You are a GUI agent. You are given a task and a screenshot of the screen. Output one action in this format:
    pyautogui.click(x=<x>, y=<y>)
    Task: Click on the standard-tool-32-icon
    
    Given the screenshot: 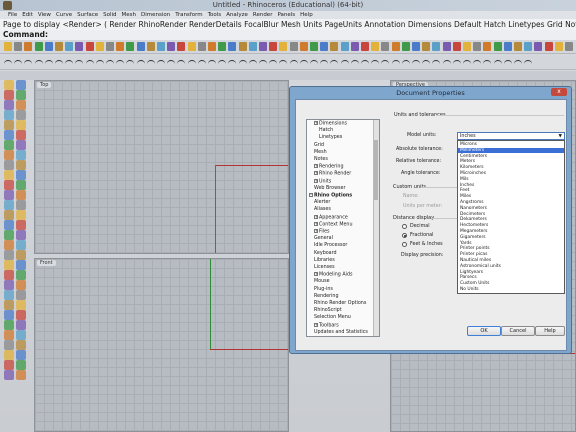 What is the action you would take?
    pyautogui.click(x=324, y=46)
    